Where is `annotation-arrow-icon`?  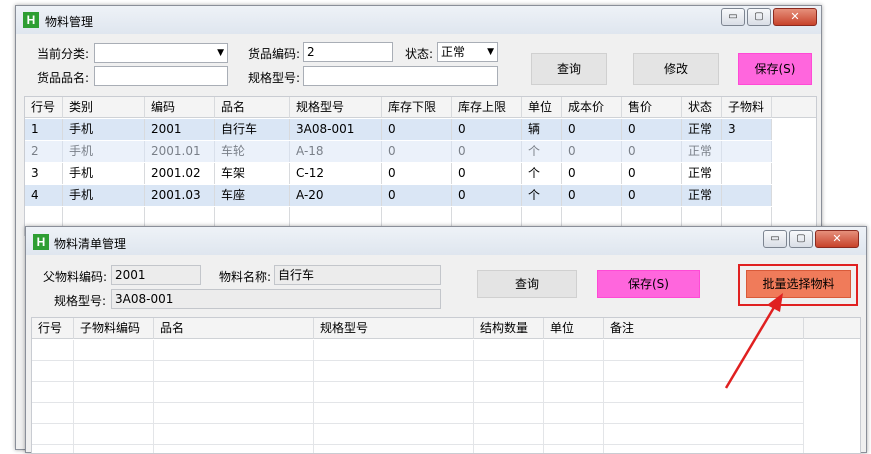 annotation-arrow-icon is located at coordinates (753, 341).